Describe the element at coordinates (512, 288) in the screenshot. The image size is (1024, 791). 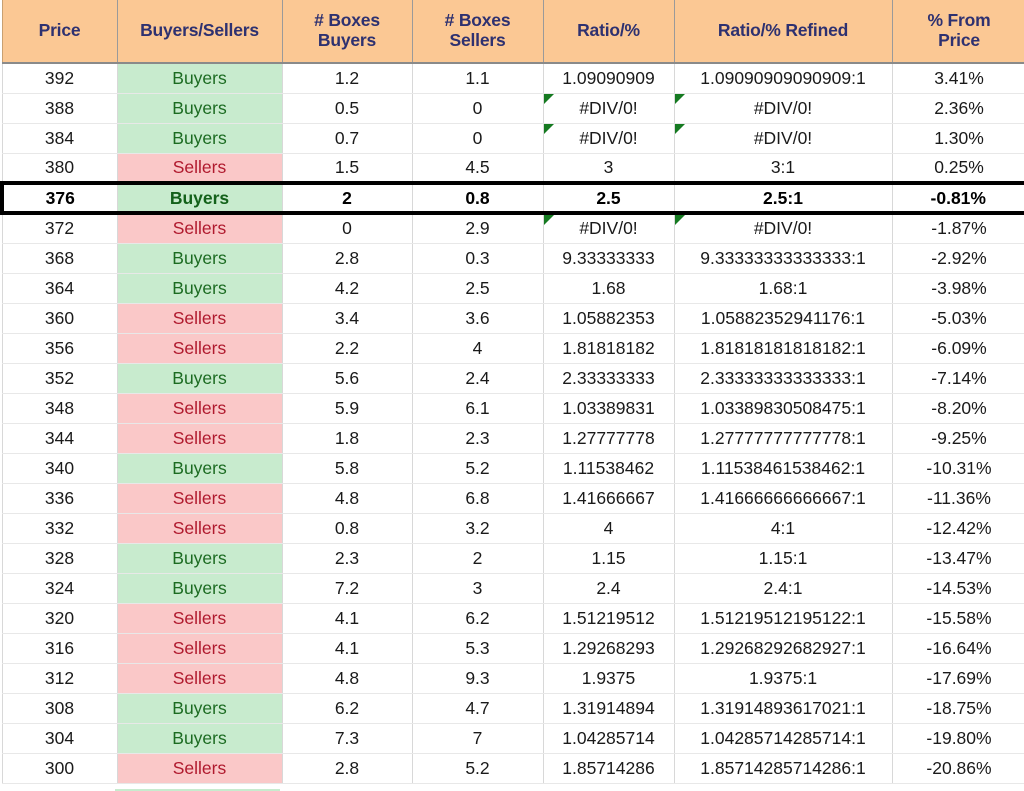
I see `table-row: 364 Buyers 4.2 2.5 1.68 1.68:1 -3.98%` at that location.